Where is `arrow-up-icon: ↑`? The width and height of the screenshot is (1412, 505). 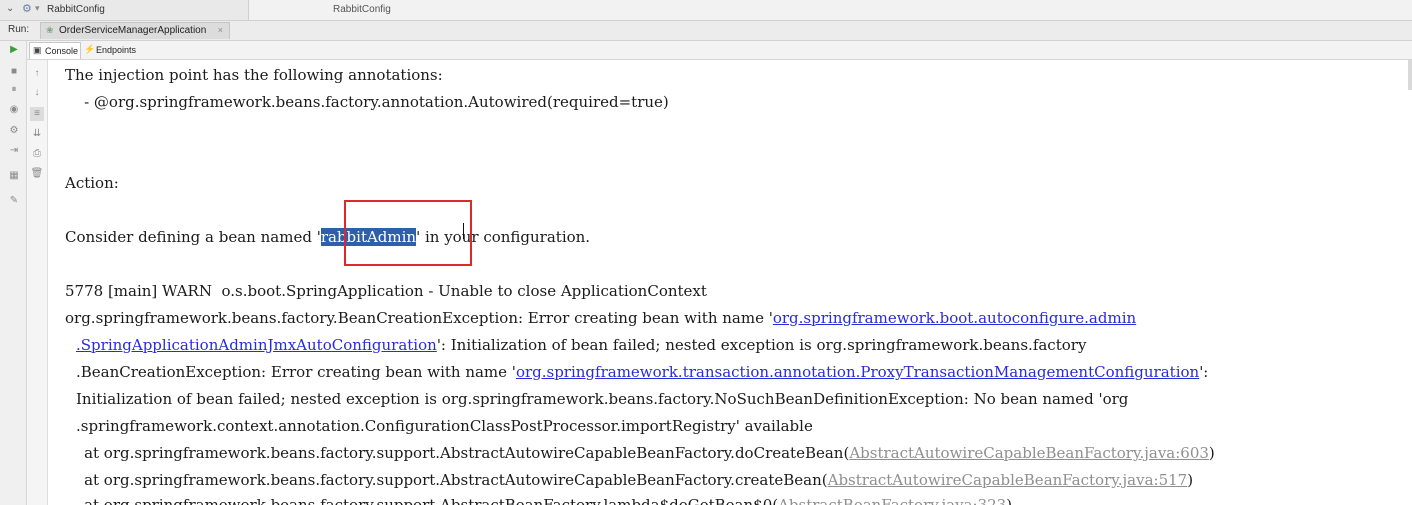
arrow-up-icon: ↑ is located at coordinates (37, 74).